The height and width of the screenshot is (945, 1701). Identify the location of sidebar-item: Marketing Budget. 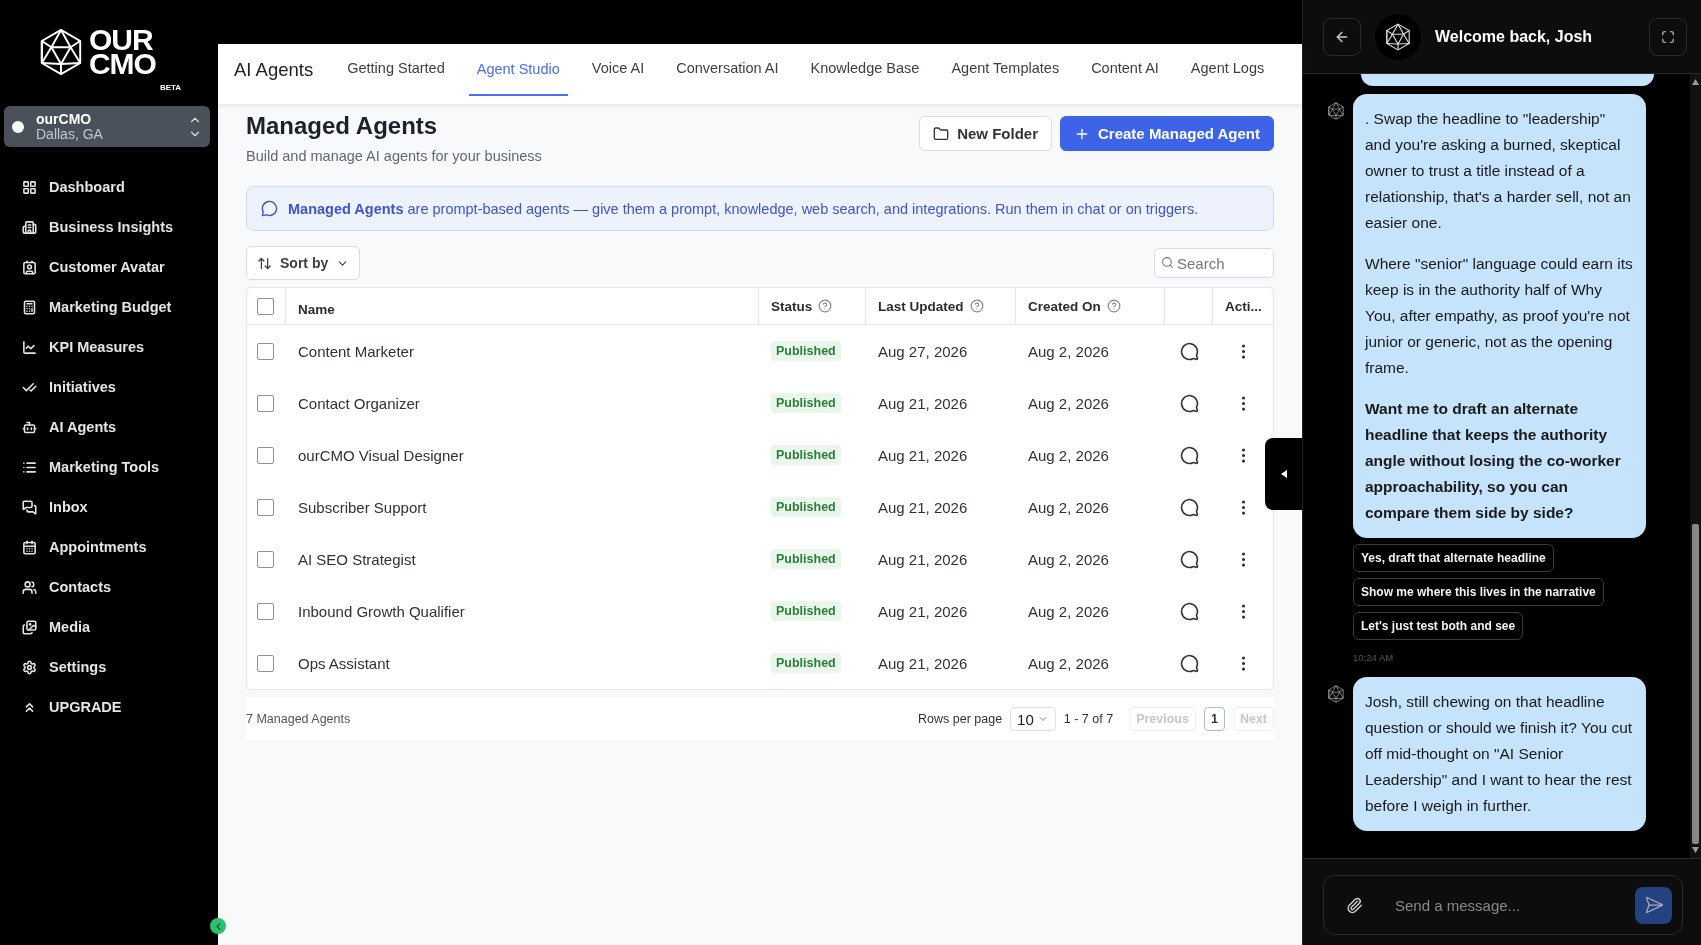
(109, 307).